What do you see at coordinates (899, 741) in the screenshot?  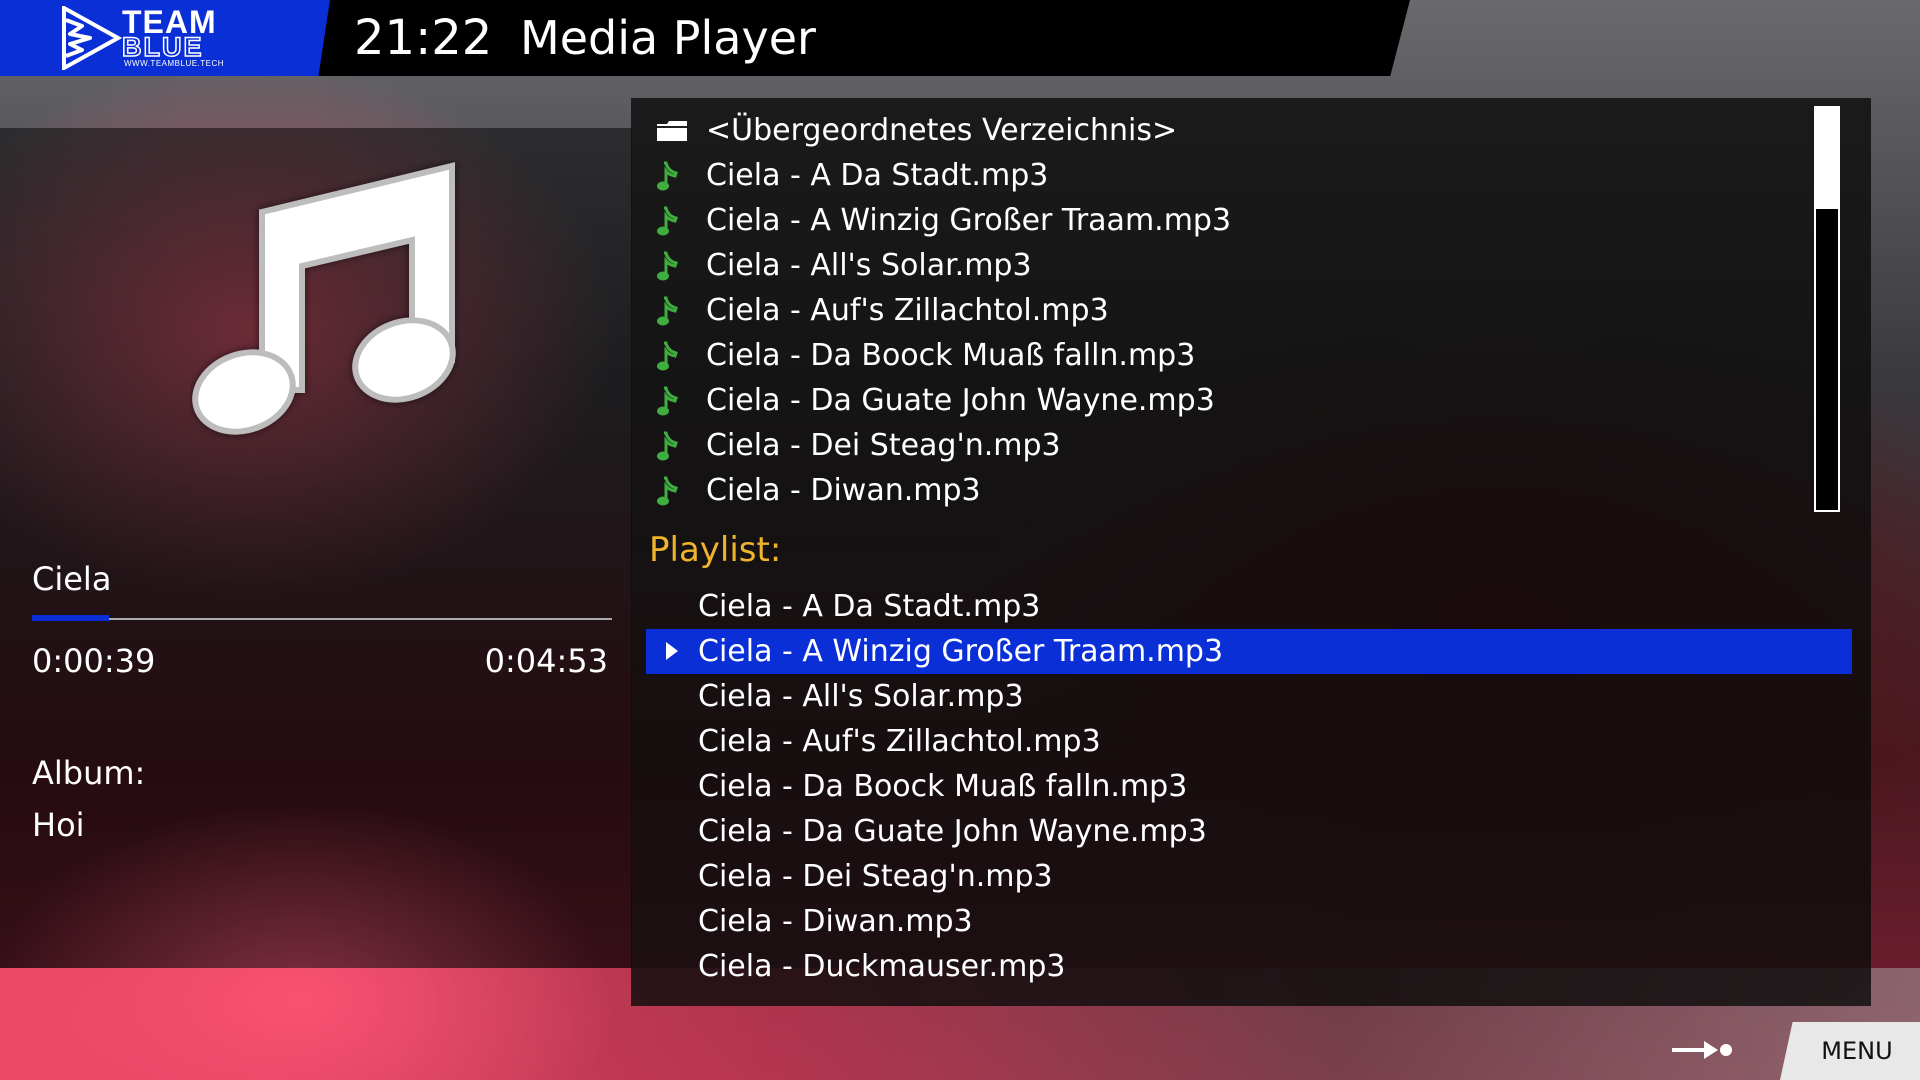 I see `playlist-item-label: Ciela - Auf's Zillachtol.mp3` at bounding box center [899, 741].